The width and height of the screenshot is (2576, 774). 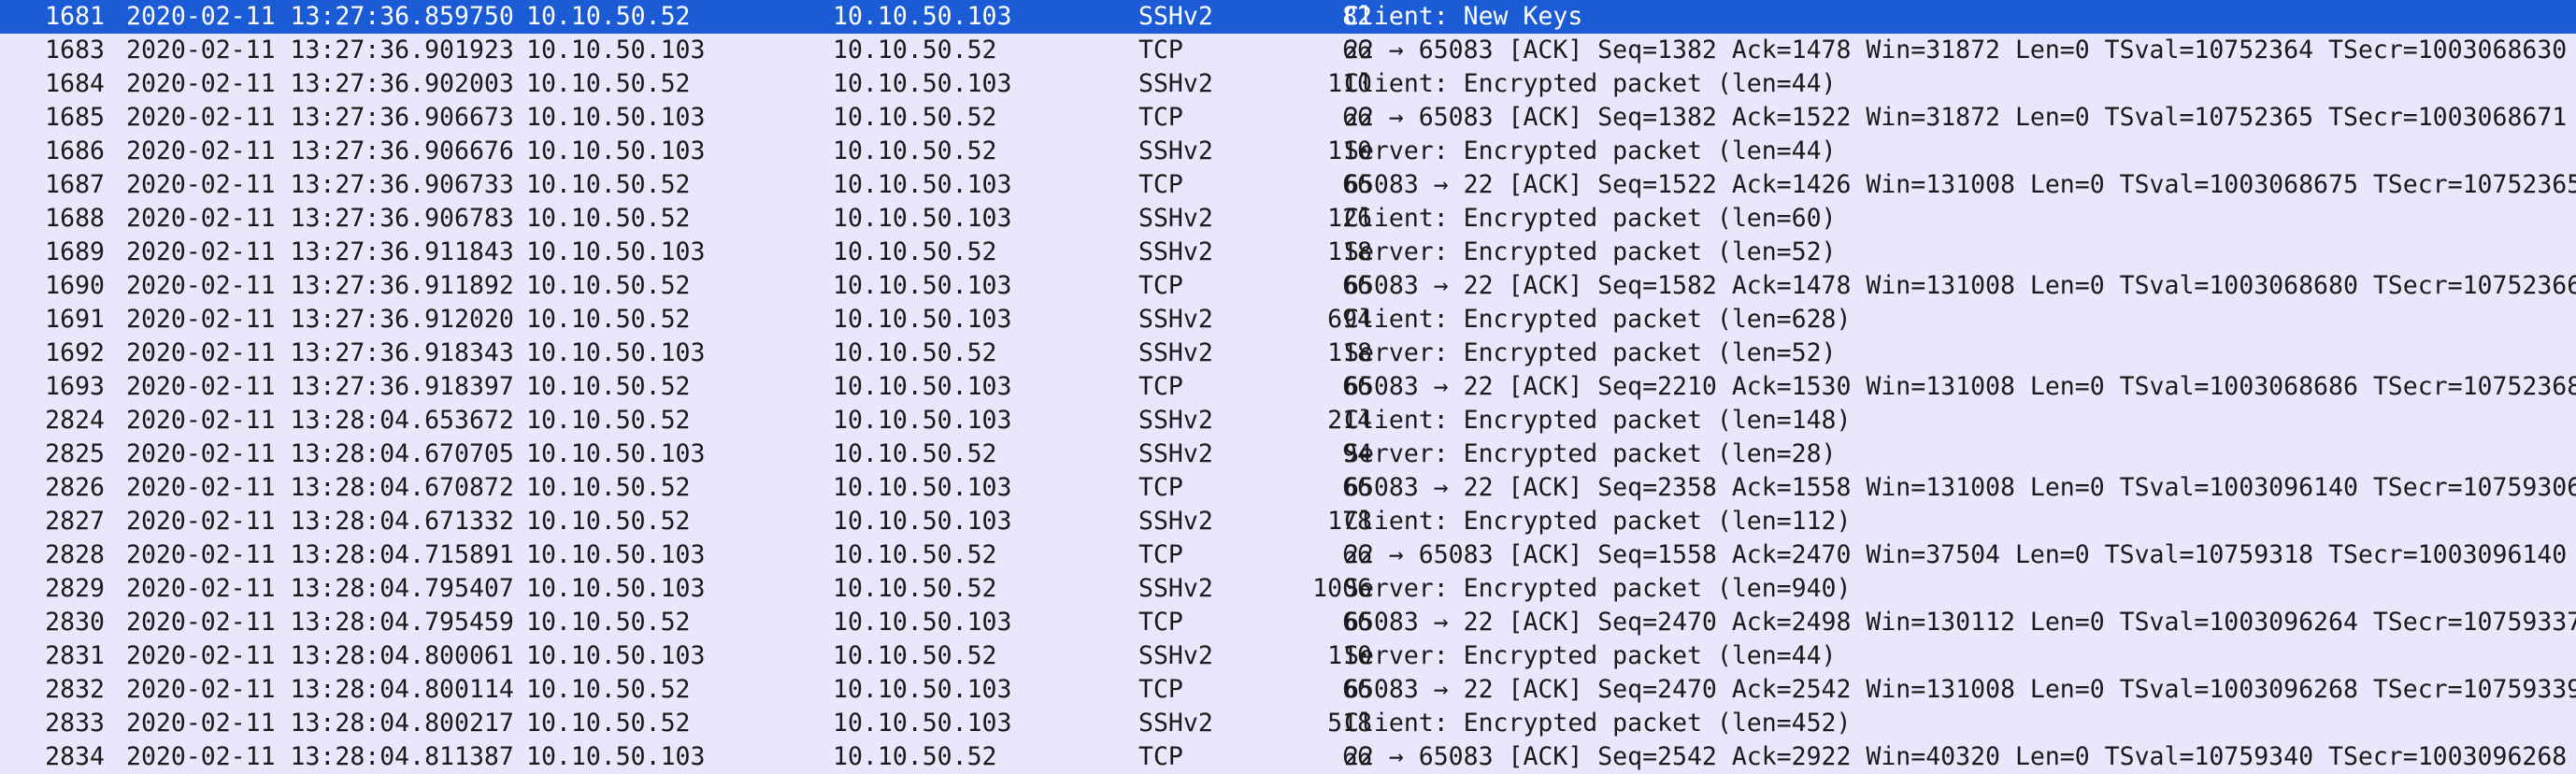 I want to click on packet-info: Client: Encrypted packet (len=44), so click(x=1590, y=83).